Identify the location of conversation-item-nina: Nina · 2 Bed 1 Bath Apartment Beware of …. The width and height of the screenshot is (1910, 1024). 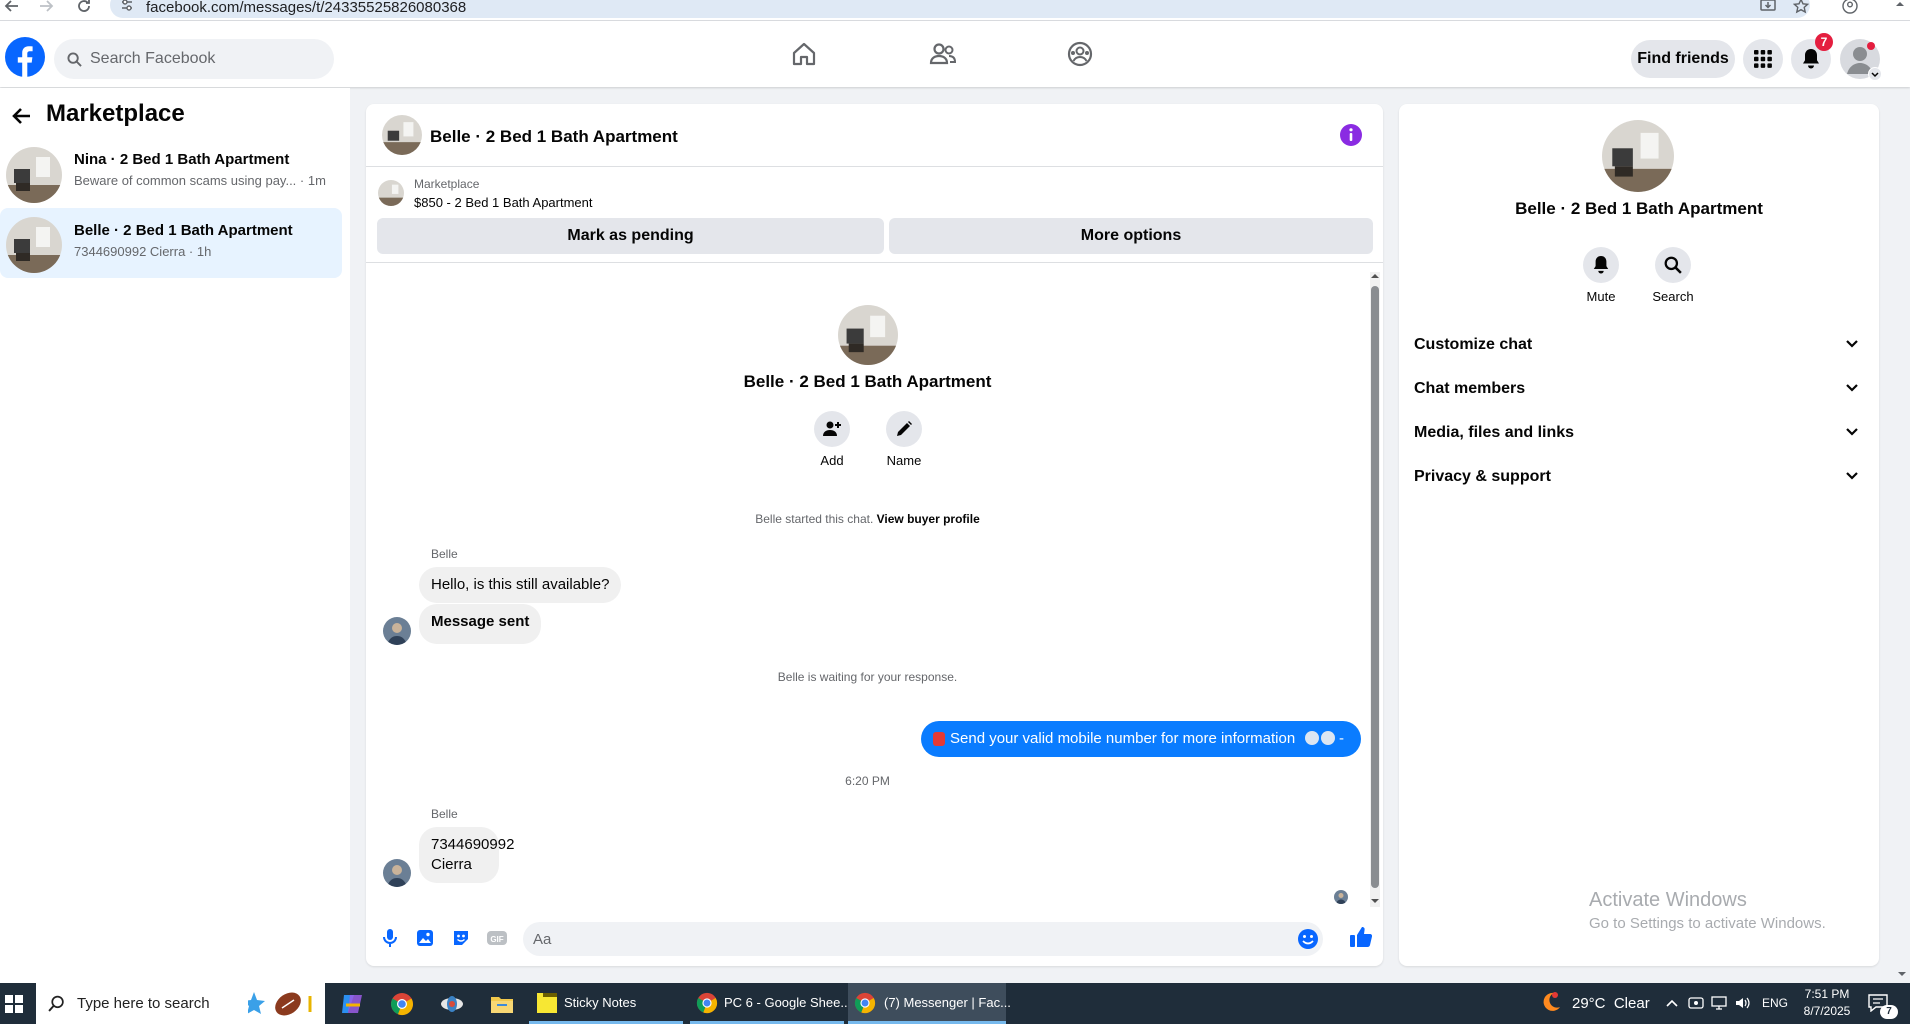
(171, 175).